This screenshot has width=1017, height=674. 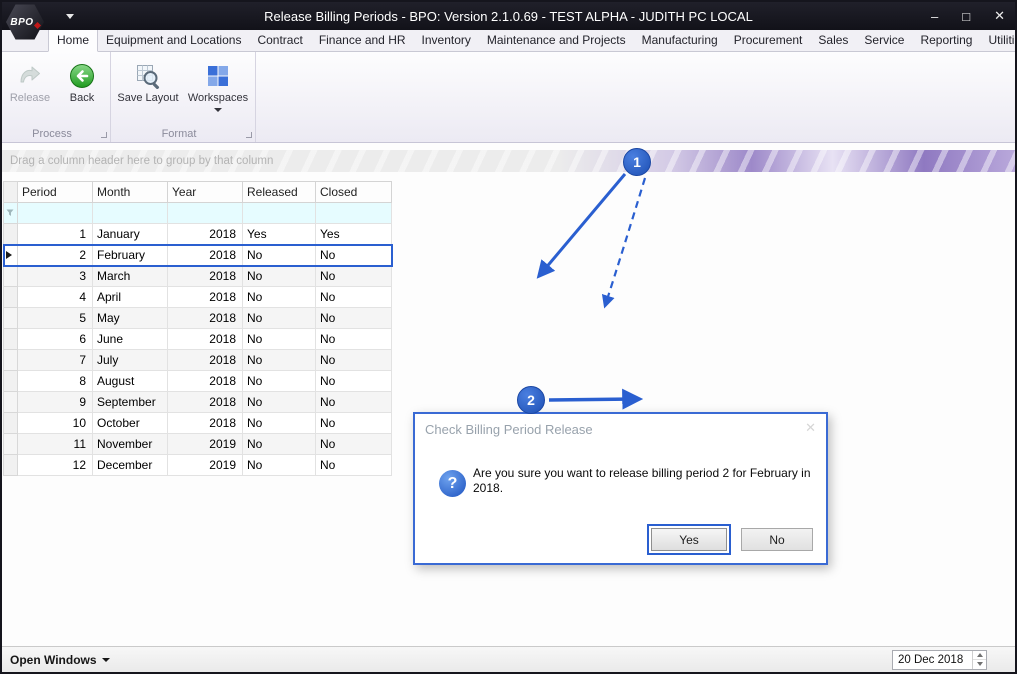 What do you see at coordinates (130, 402) in the screenshot?
I see `cell-month: September` at bounding box center [130, 402].